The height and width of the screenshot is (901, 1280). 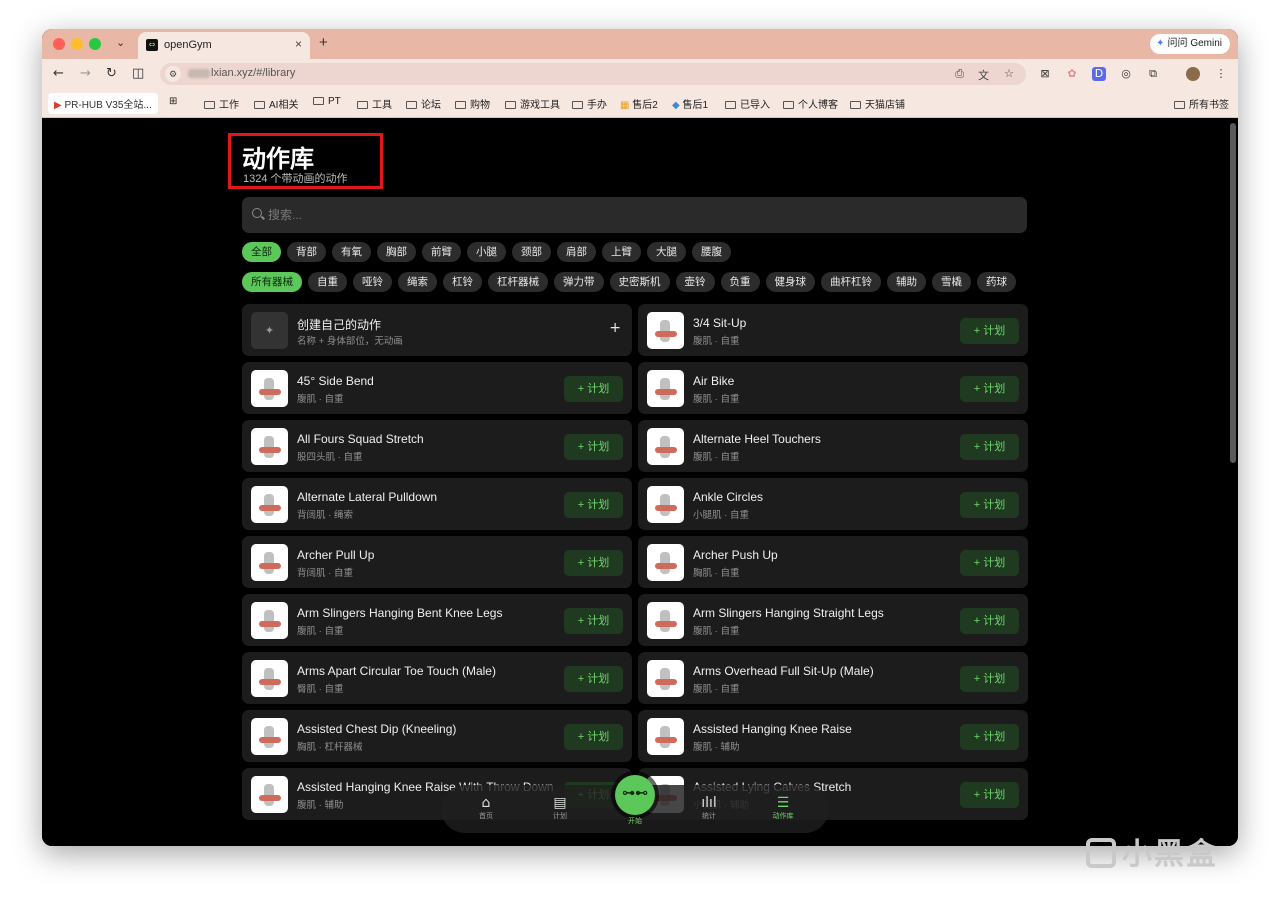 I want to click on exercise-card: Ankle Circles 小腿肌 · 自重 + 计划, so click(x=833, y=504).